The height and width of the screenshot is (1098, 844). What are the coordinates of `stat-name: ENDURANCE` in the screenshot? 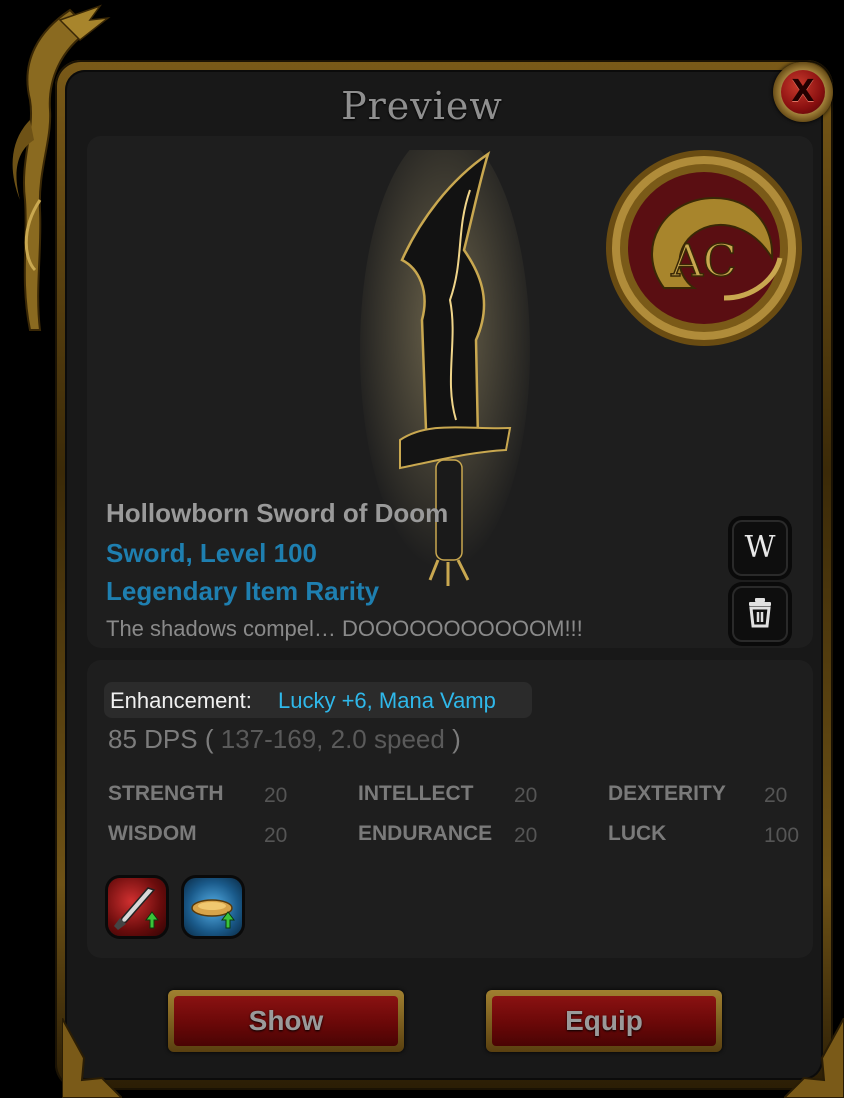 It's located at (425, 833).